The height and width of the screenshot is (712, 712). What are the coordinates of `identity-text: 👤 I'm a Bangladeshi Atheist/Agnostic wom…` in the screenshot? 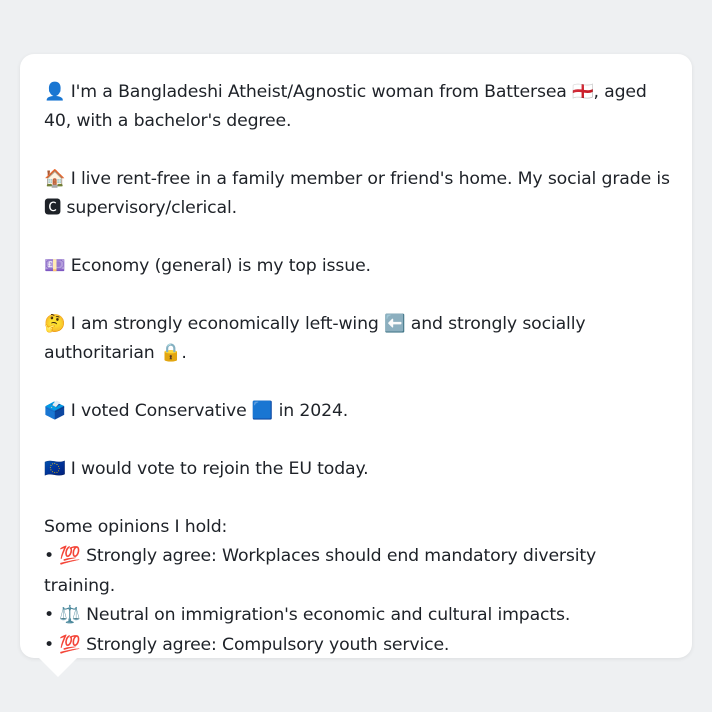 It's located at (345, 106).